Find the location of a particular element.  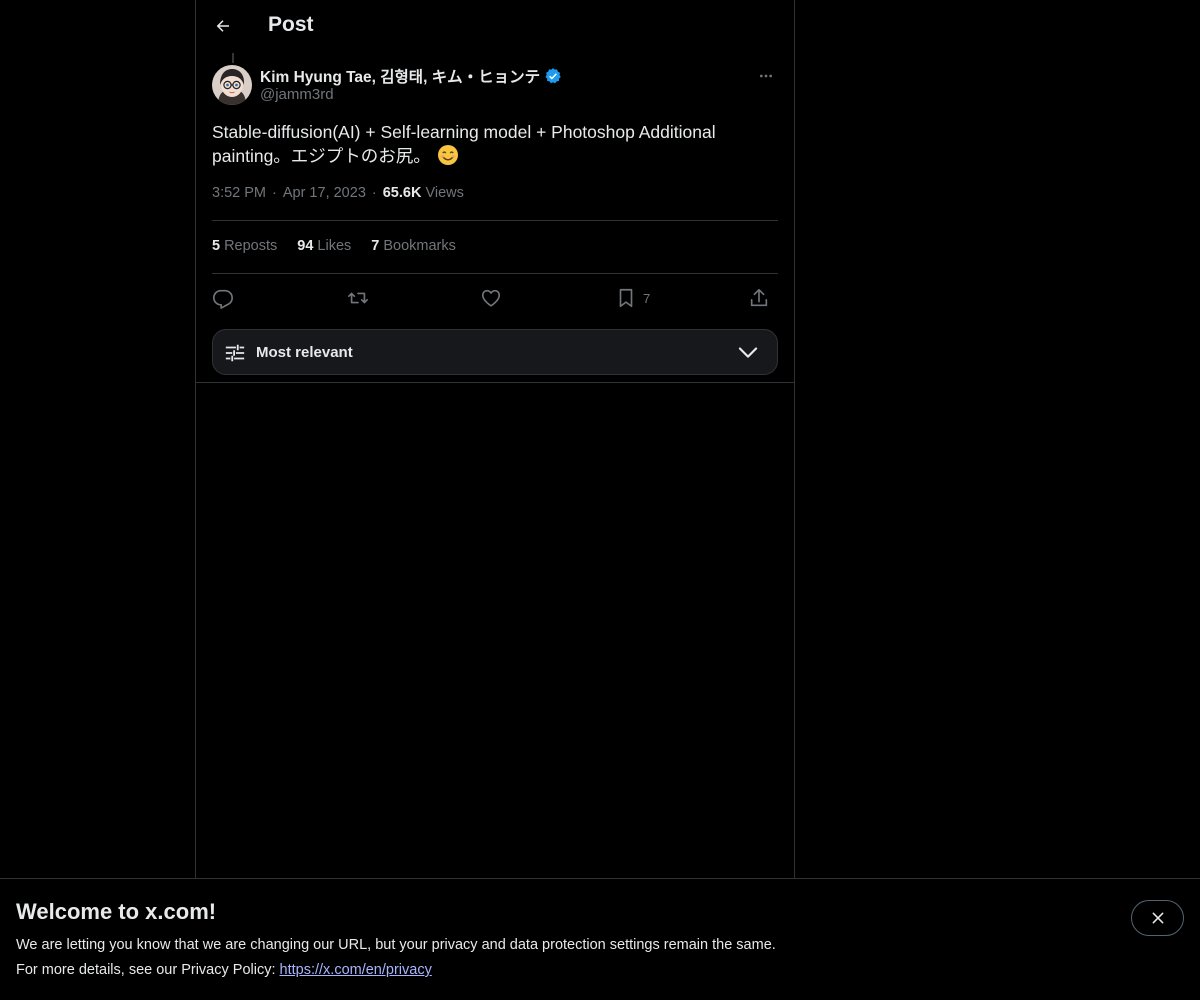

post-actions: 7 is located at coordinates (495, 298).